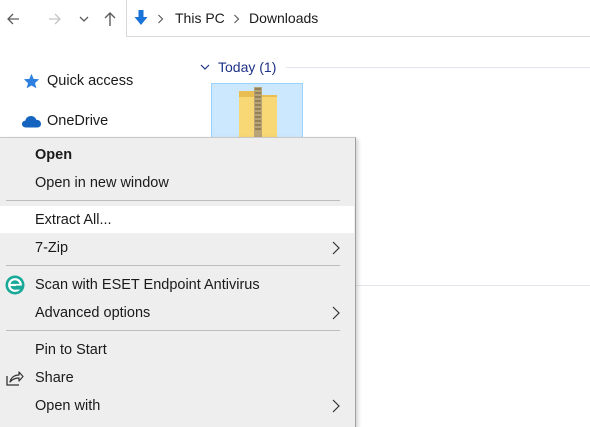 The height and width of the screenshot is (427, 590). I want to click on up-button, so click(110, 19).